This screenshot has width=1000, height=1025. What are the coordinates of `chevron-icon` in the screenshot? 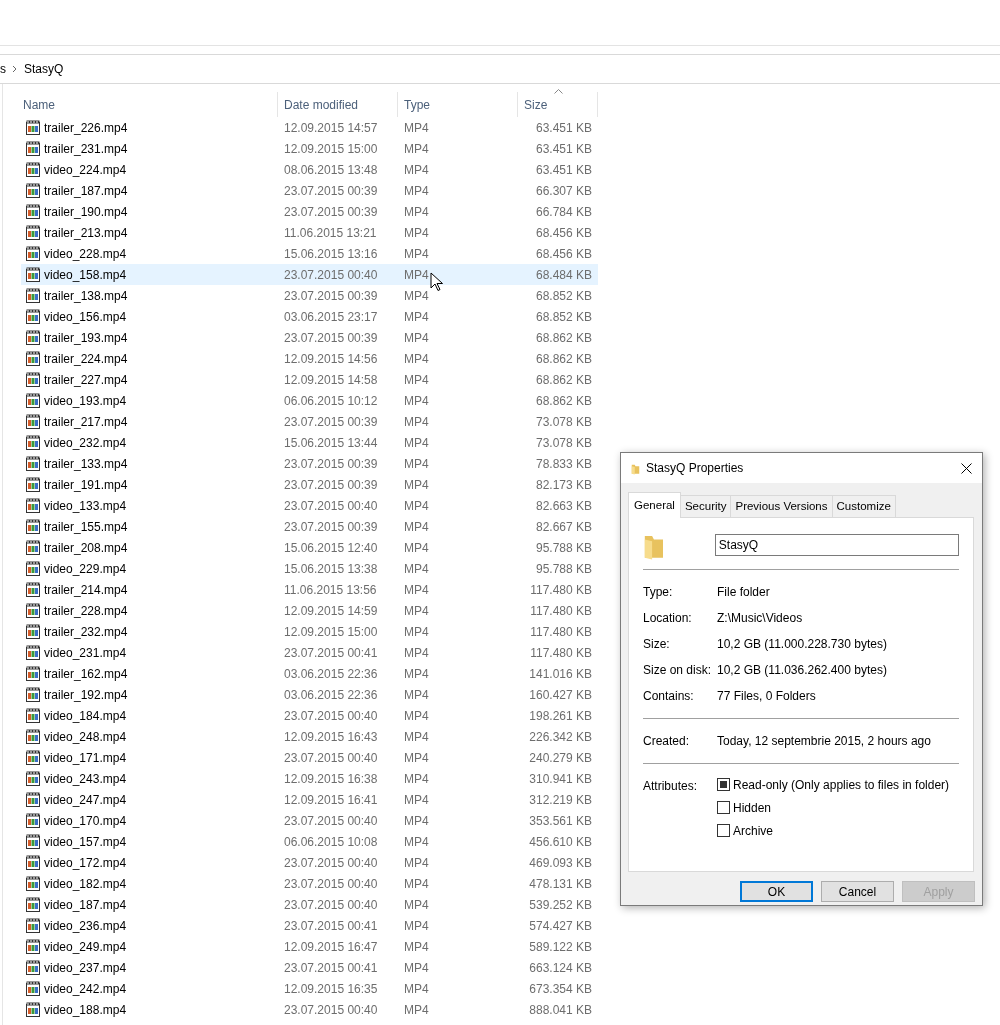 It's located at (15, 69).